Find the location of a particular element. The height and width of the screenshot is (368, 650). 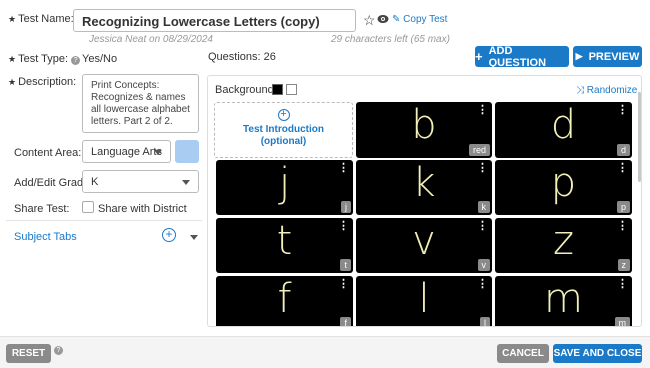

reset-button: RESET is located at coordinates (28, 353).